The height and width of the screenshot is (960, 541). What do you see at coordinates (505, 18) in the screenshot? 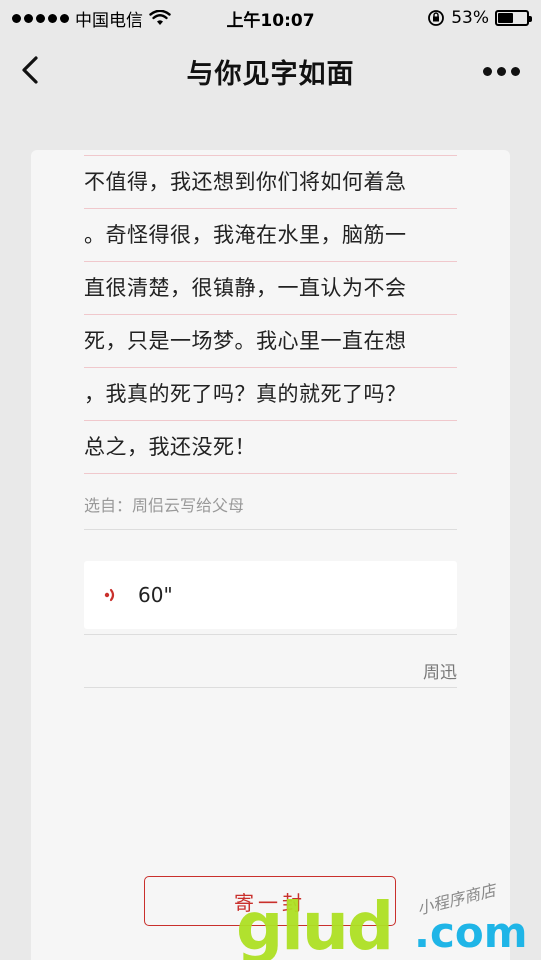
I see `battery-fill` at bounding box center [505, 18].